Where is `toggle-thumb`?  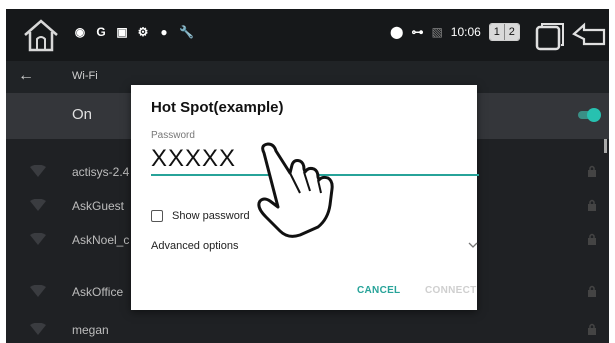 toggle-thumb is located at coordinates (594, 115).